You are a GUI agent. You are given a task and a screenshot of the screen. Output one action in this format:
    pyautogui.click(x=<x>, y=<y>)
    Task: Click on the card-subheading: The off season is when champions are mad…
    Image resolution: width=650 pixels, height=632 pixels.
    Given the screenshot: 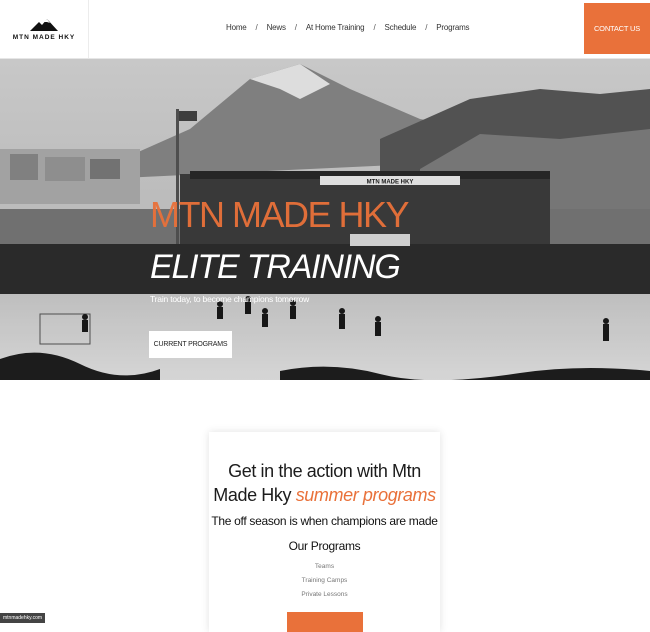 What is the action you would take?
    pyautogui.click(x=324, y=521)
    